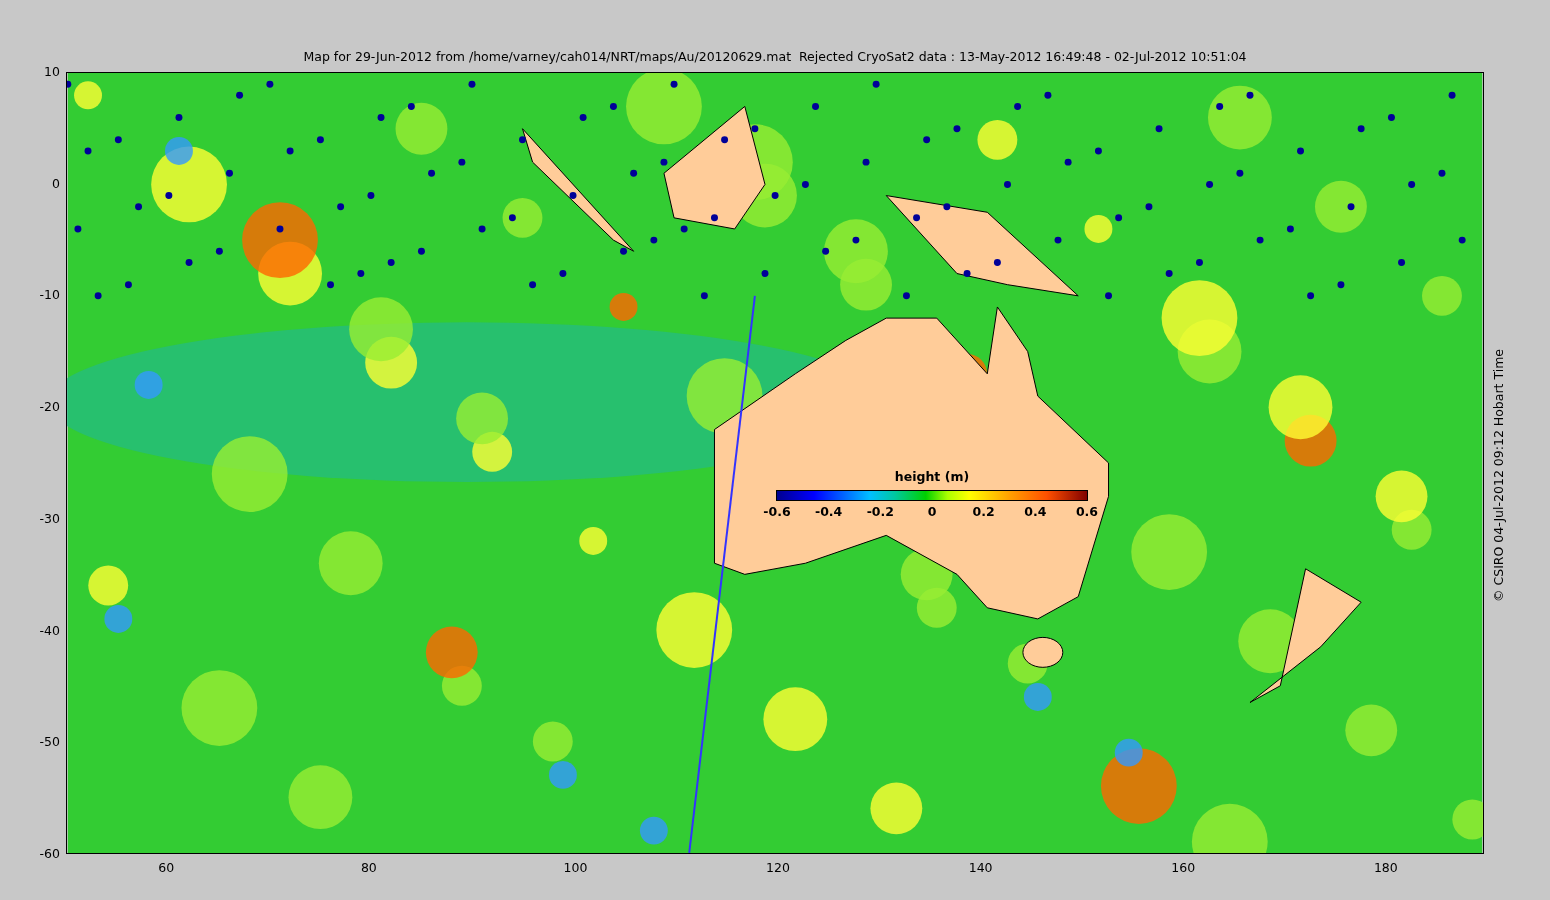 Image resolution: width=1550 pixels, height=900 pixels. Describe the element at coordinates (880, 511) in the screenshot. I see `colorbar-tick-label: -0.2` at that location.